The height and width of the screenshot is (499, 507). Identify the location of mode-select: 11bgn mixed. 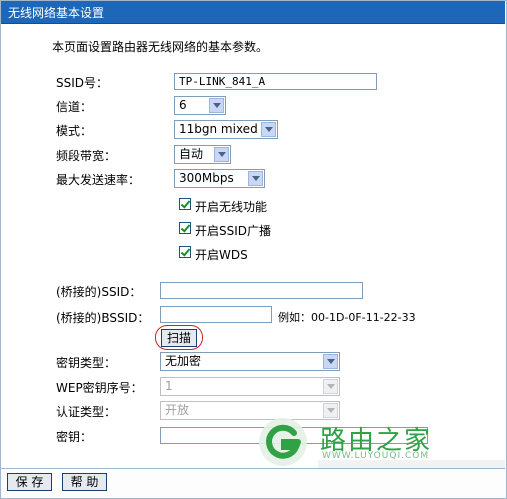
(226, 129).